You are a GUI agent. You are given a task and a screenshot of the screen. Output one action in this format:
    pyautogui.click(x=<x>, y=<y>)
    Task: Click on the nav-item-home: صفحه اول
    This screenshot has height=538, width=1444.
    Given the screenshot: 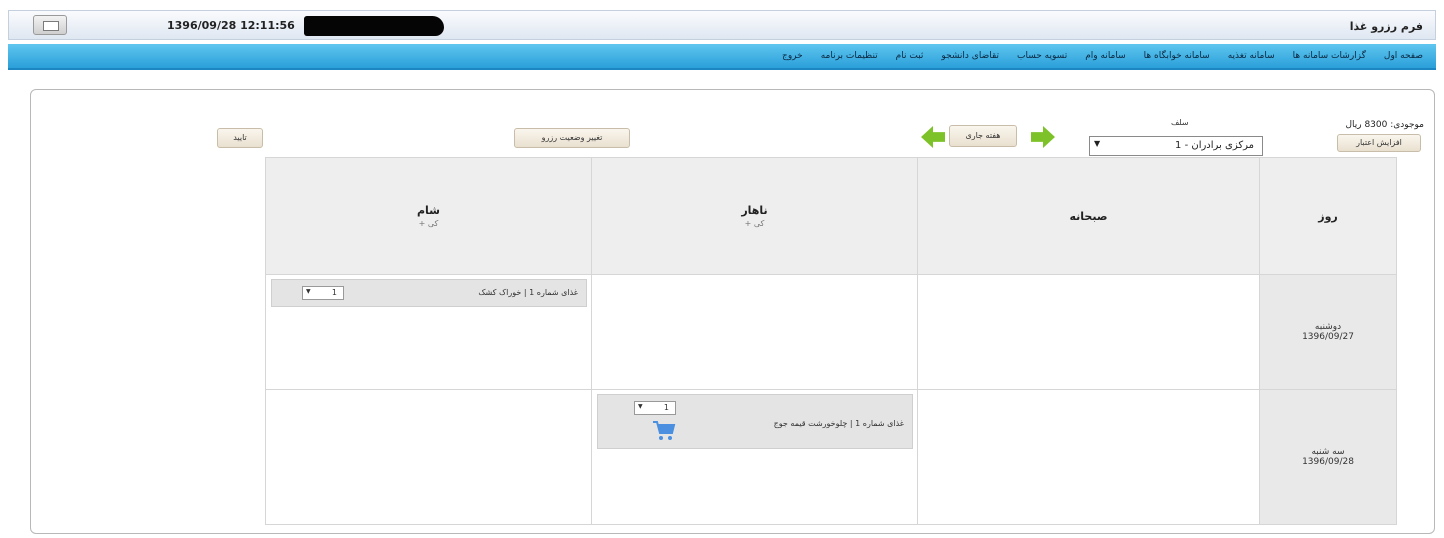 What is the action you would take?
    pyautogui.click(x=1403, y=56)
    